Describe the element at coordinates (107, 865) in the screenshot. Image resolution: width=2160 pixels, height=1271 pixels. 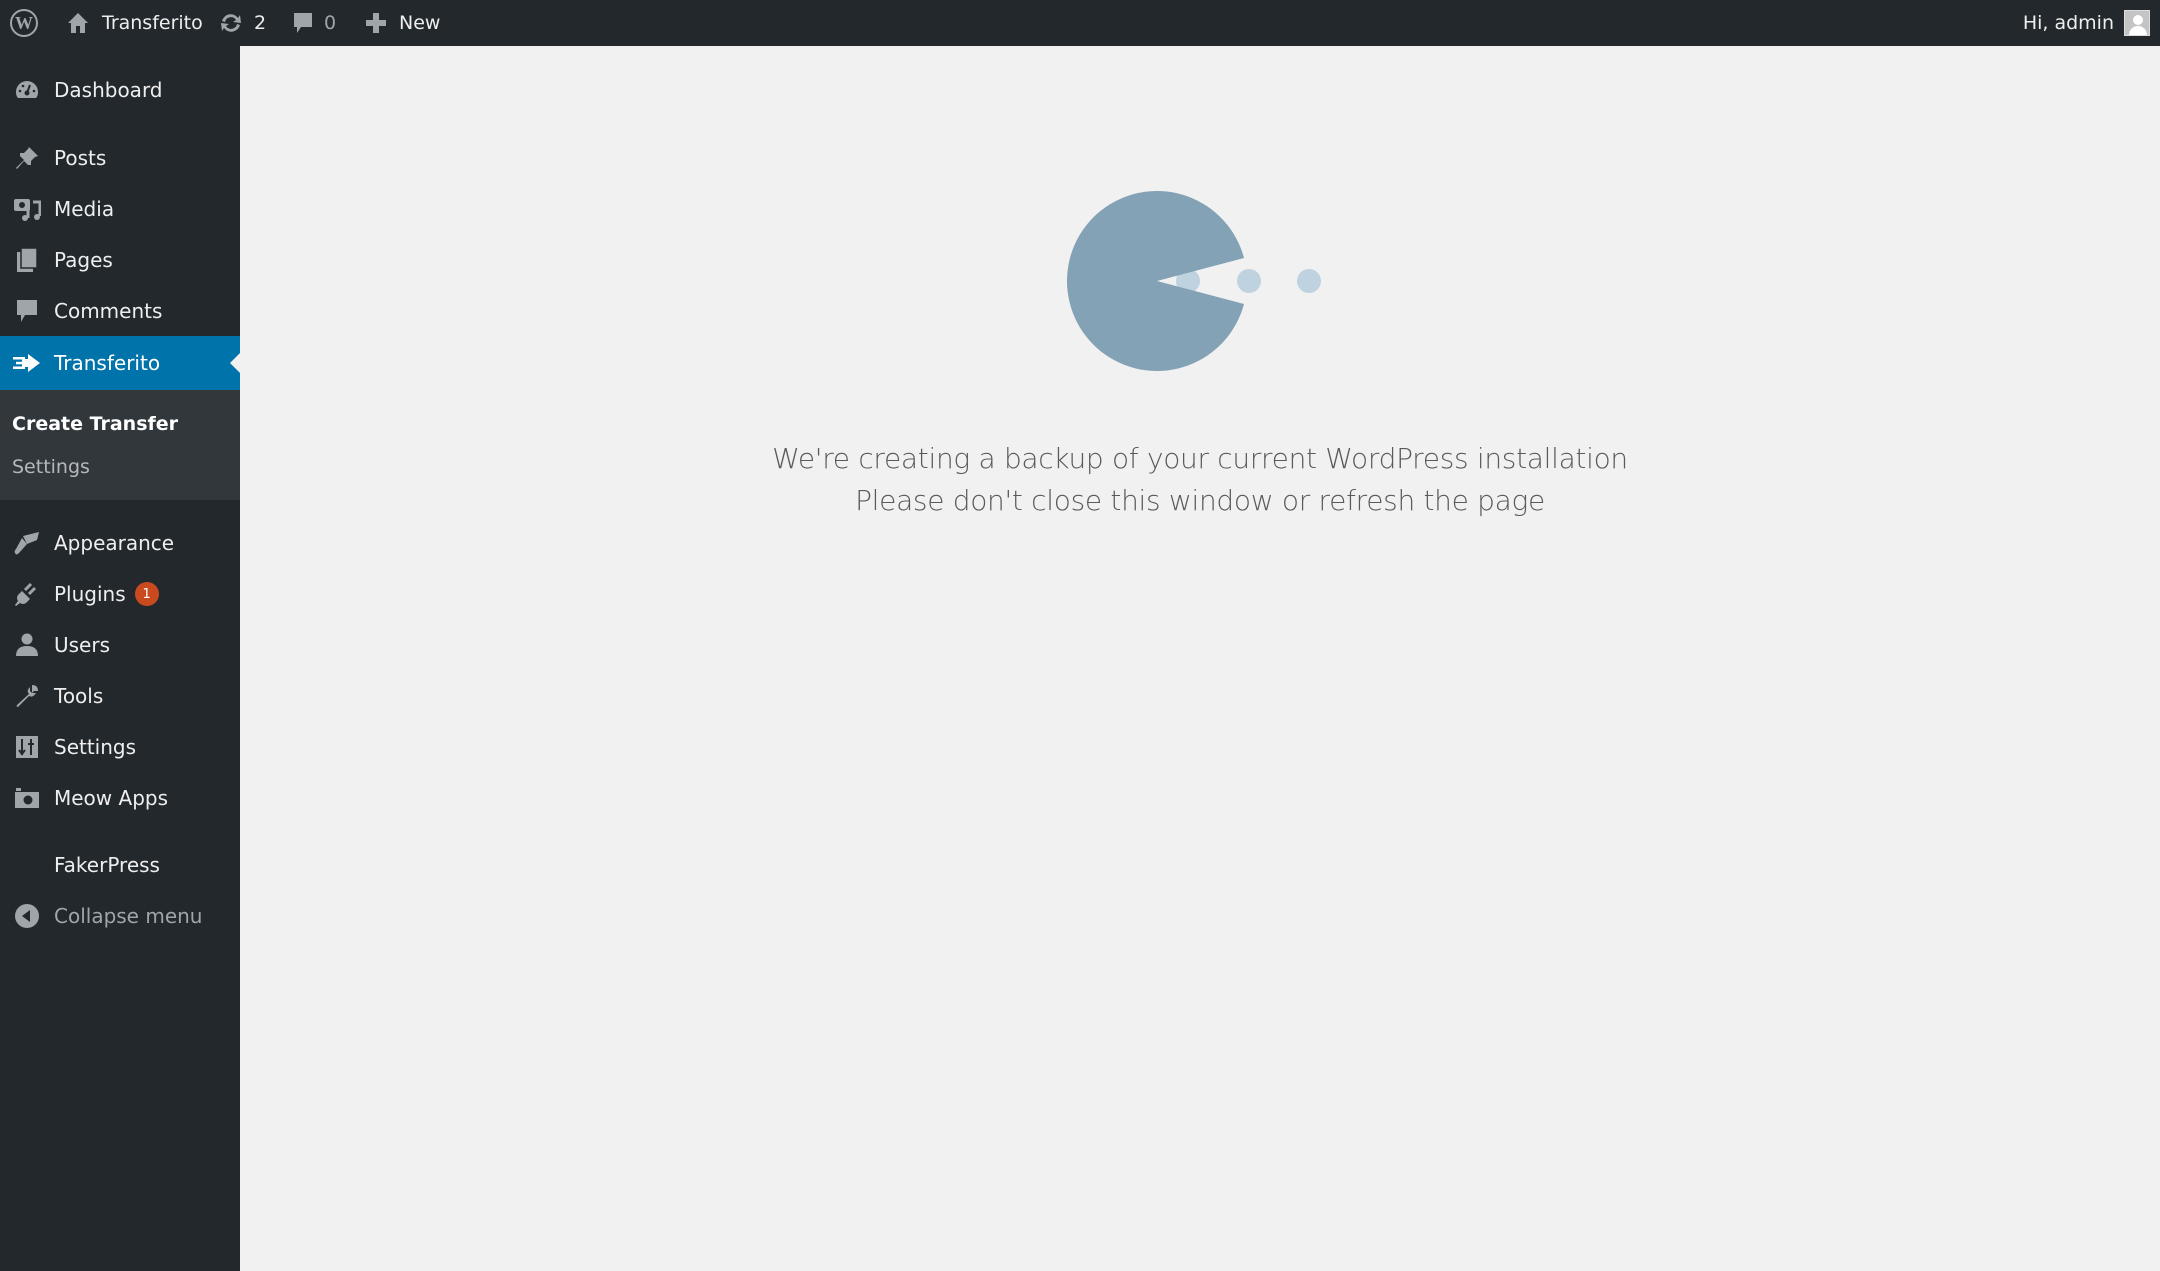
I see `sidebar-item-label: FakerPress` at that location.